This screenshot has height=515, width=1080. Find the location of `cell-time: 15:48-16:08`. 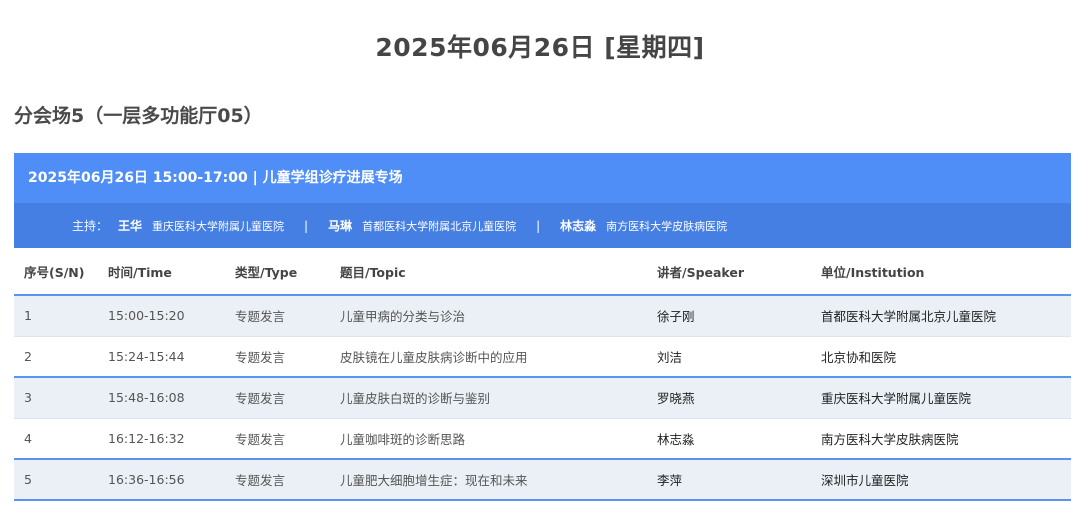

cell-time: 15:48-16:08 is located at coordinates (161, 397).